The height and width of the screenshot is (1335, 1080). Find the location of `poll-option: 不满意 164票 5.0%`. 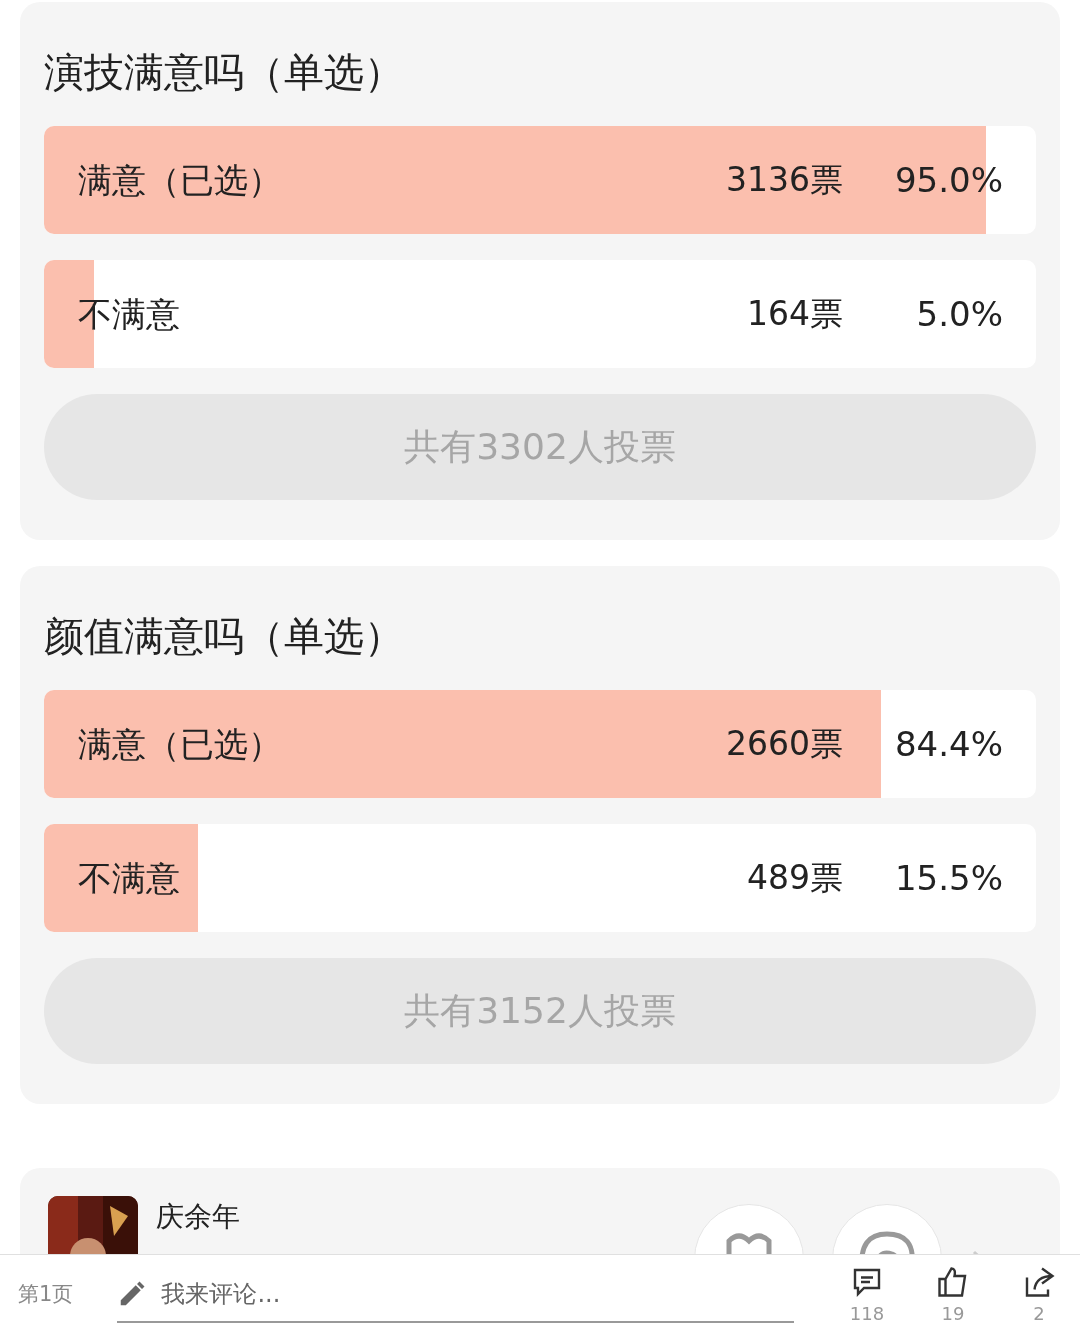

poll-option: 不满意 164票 5.0% is located at coordinates (540, 314).